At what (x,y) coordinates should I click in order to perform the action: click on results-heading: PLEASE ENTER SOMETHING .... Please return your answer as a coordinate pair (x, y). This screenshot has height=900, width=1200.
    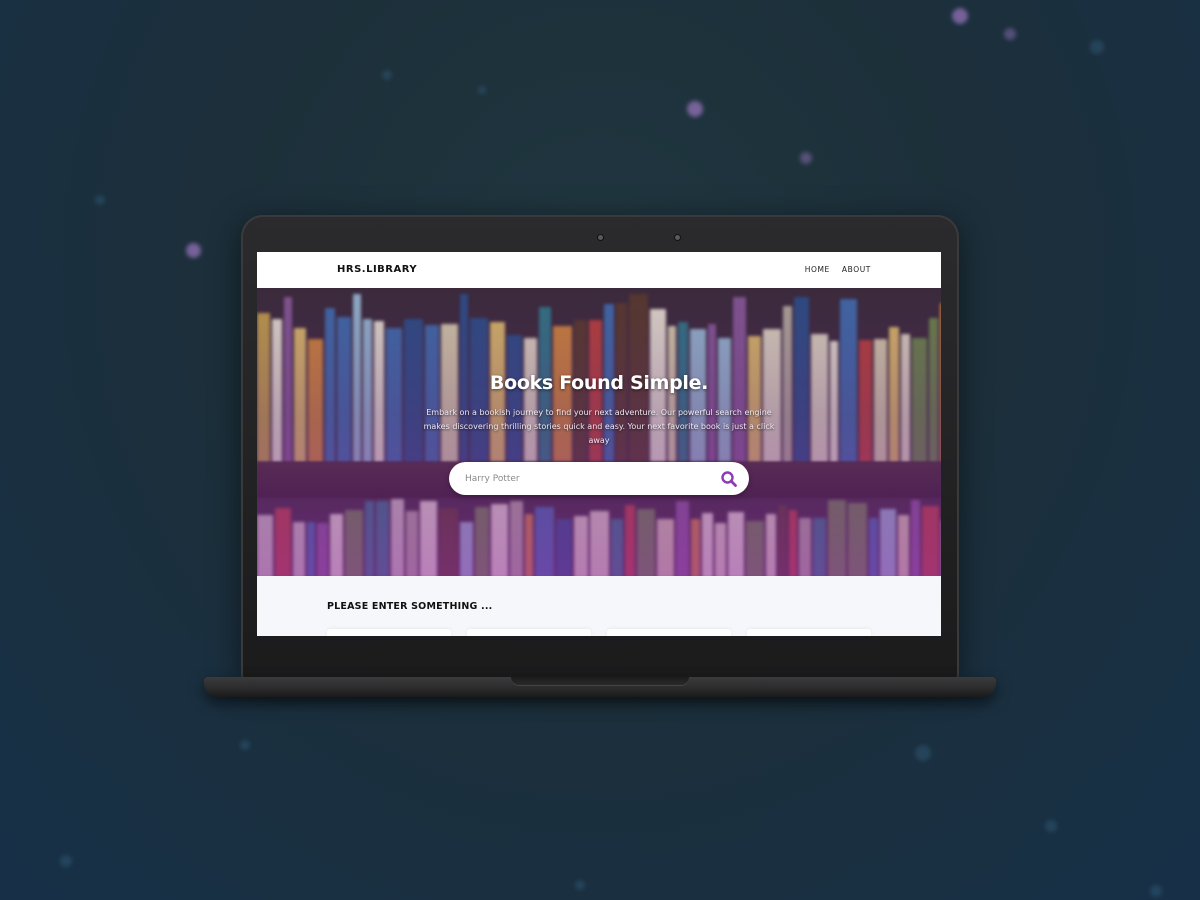
    Looking at the image, I should click on (410, 606).